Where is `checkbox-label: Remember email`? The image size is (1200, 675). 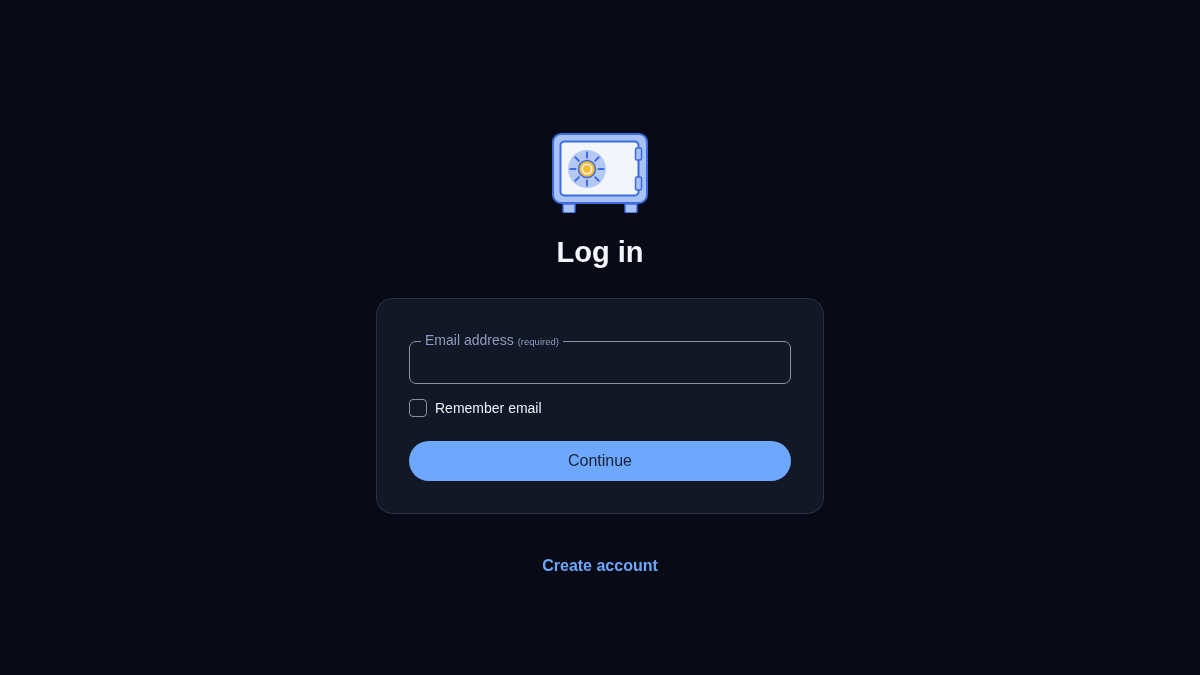 checkbox-label: Remember email is located at coordinates (488, 408).